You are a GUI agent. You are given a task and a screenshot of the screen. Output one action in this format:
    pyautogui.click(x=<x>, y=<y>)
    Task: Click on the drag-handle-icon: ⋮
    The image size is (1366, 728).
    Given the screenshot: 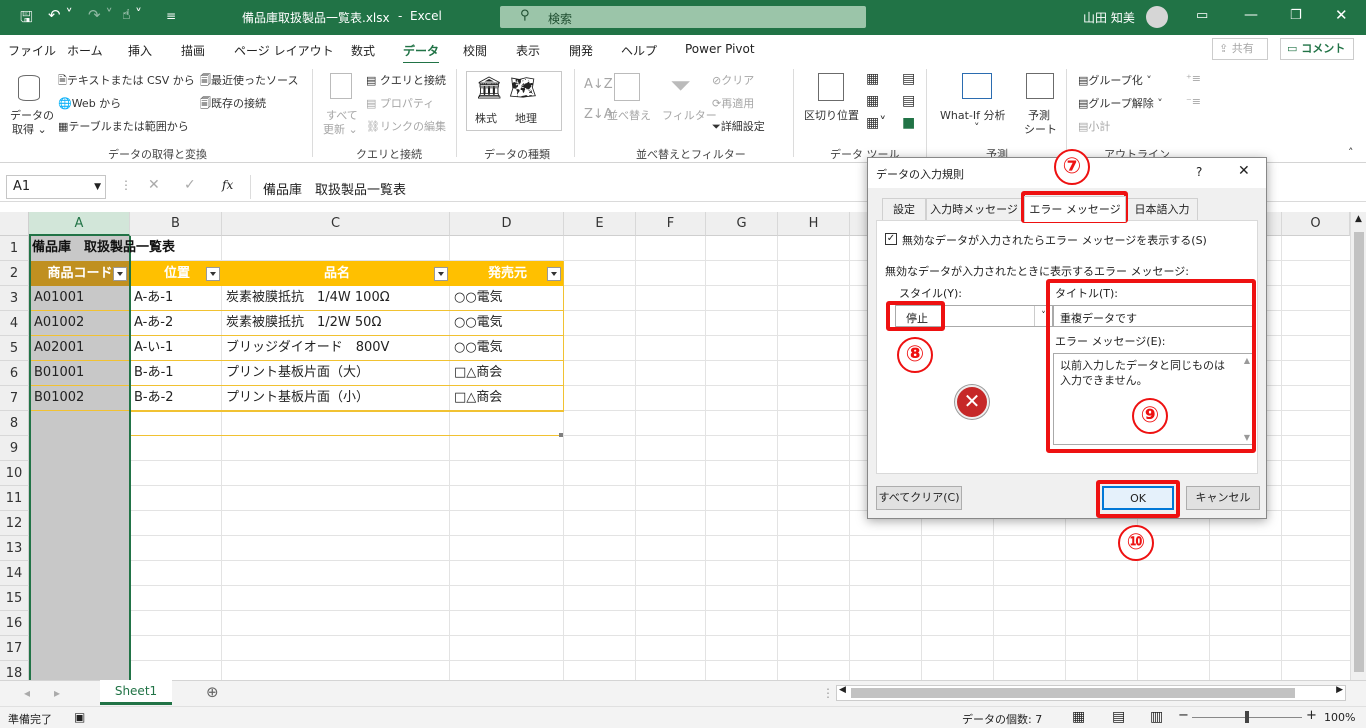 What is the action you would take?
    pyautogui.click(x=126, y=185)
    